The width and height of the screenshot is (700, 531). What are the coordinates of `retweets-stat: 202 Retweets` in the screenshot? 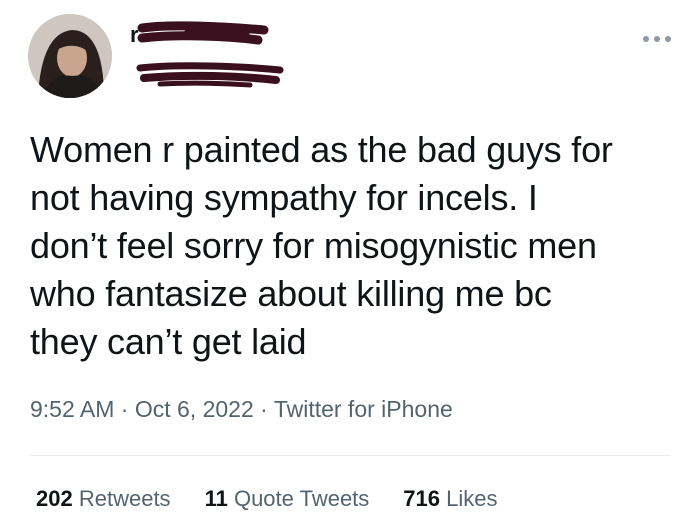 It's located at (103, 499).